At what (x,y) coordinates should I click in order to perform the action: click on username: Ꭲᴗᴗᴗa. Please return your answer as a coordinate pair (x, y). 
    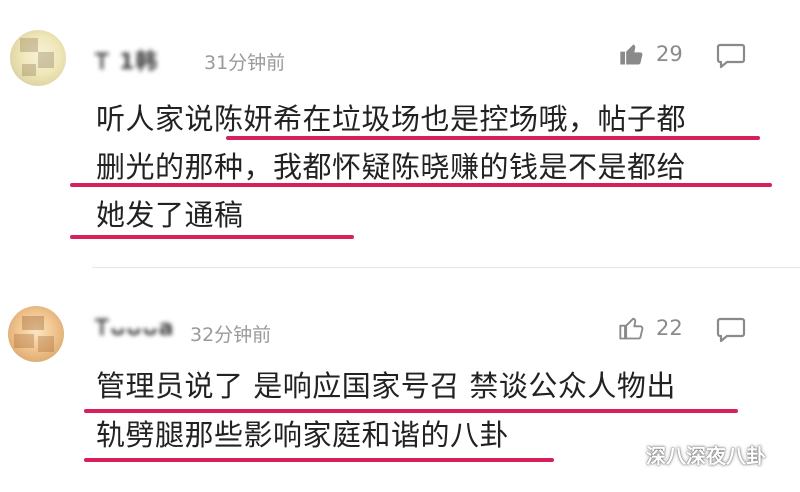
    Looking at the image, I should click on (138, 331).